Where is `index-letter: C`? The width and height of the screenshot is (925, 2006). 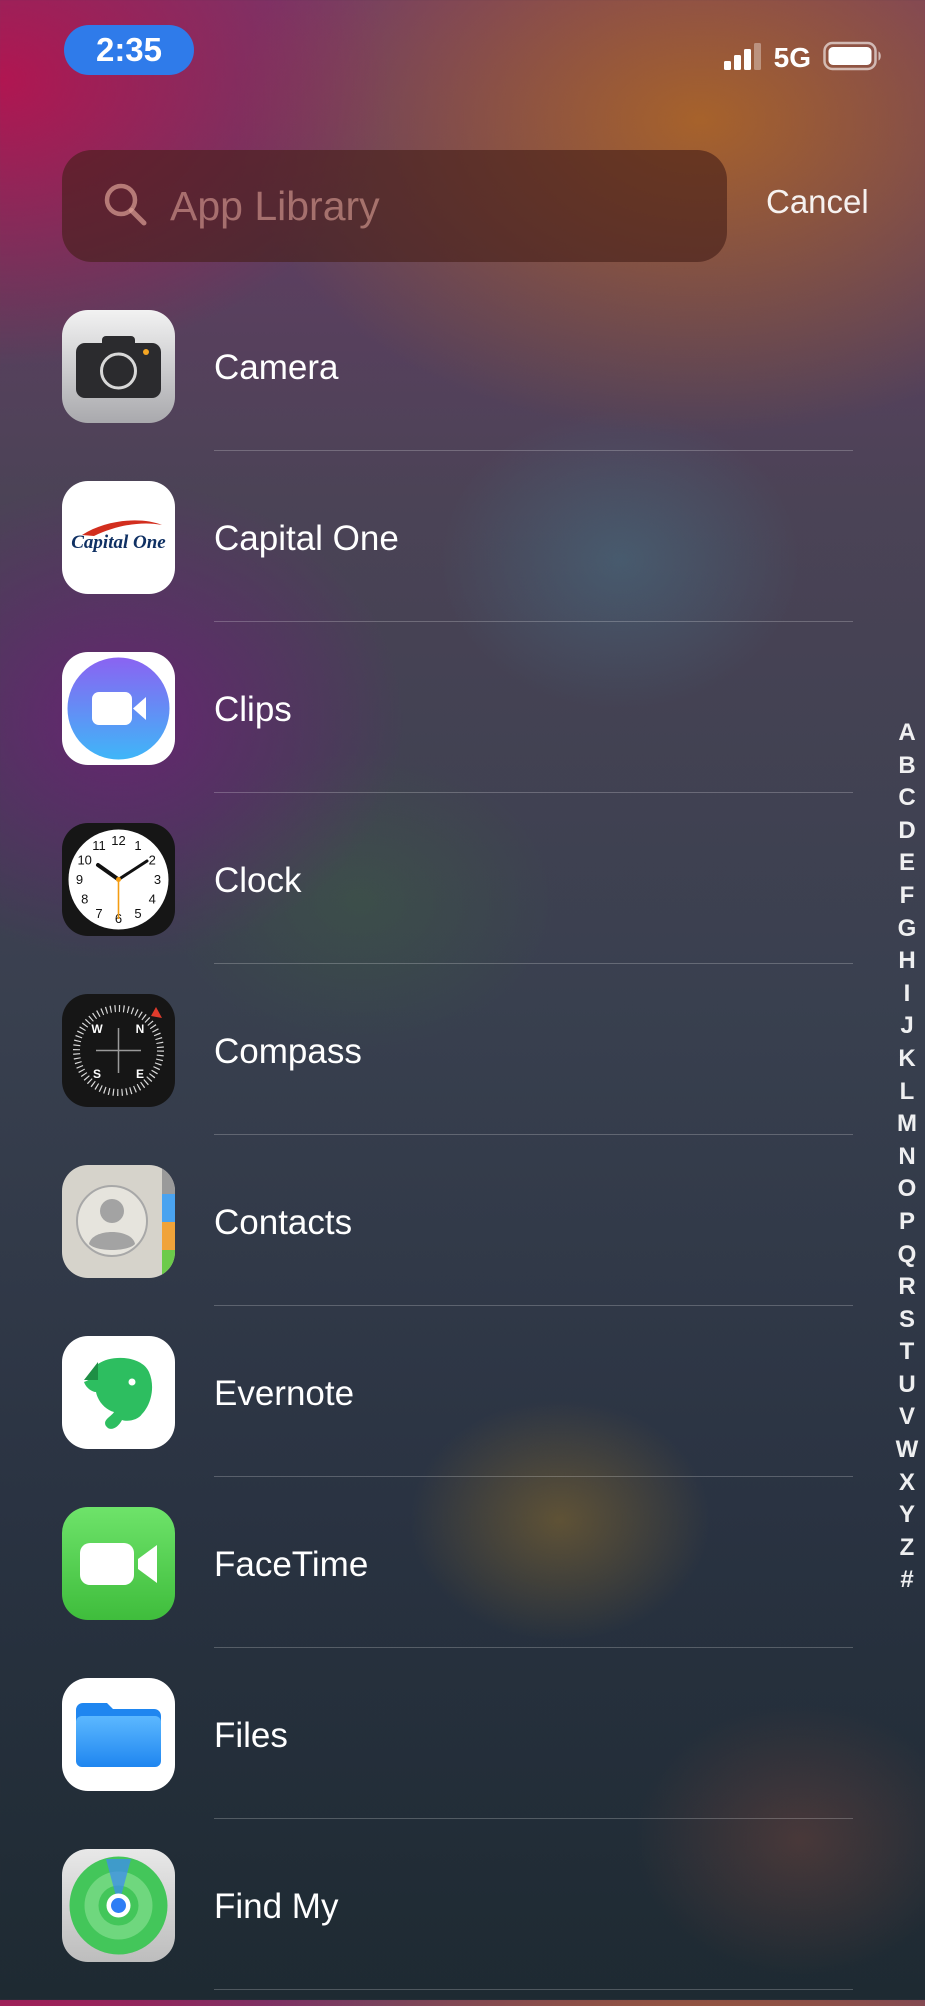
index-letter: C is located at coordinates (906, 798).